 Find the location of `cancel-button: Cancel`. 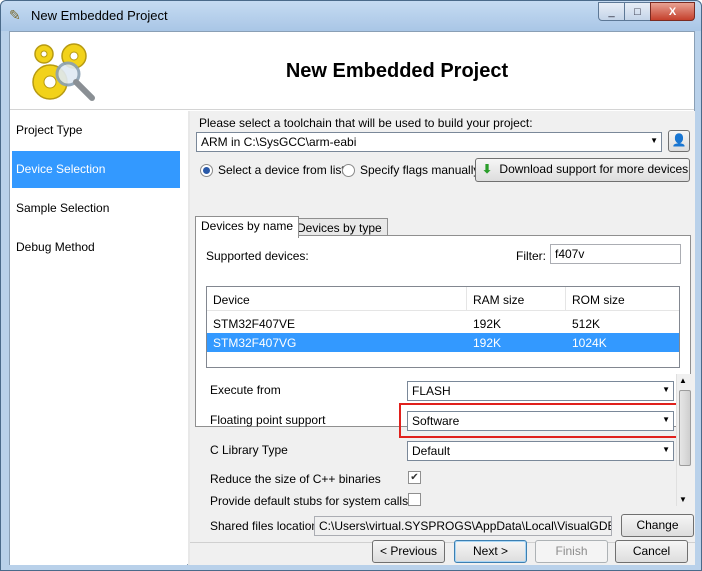

cancel-button: Cancel is located at coordinates (651, 551).